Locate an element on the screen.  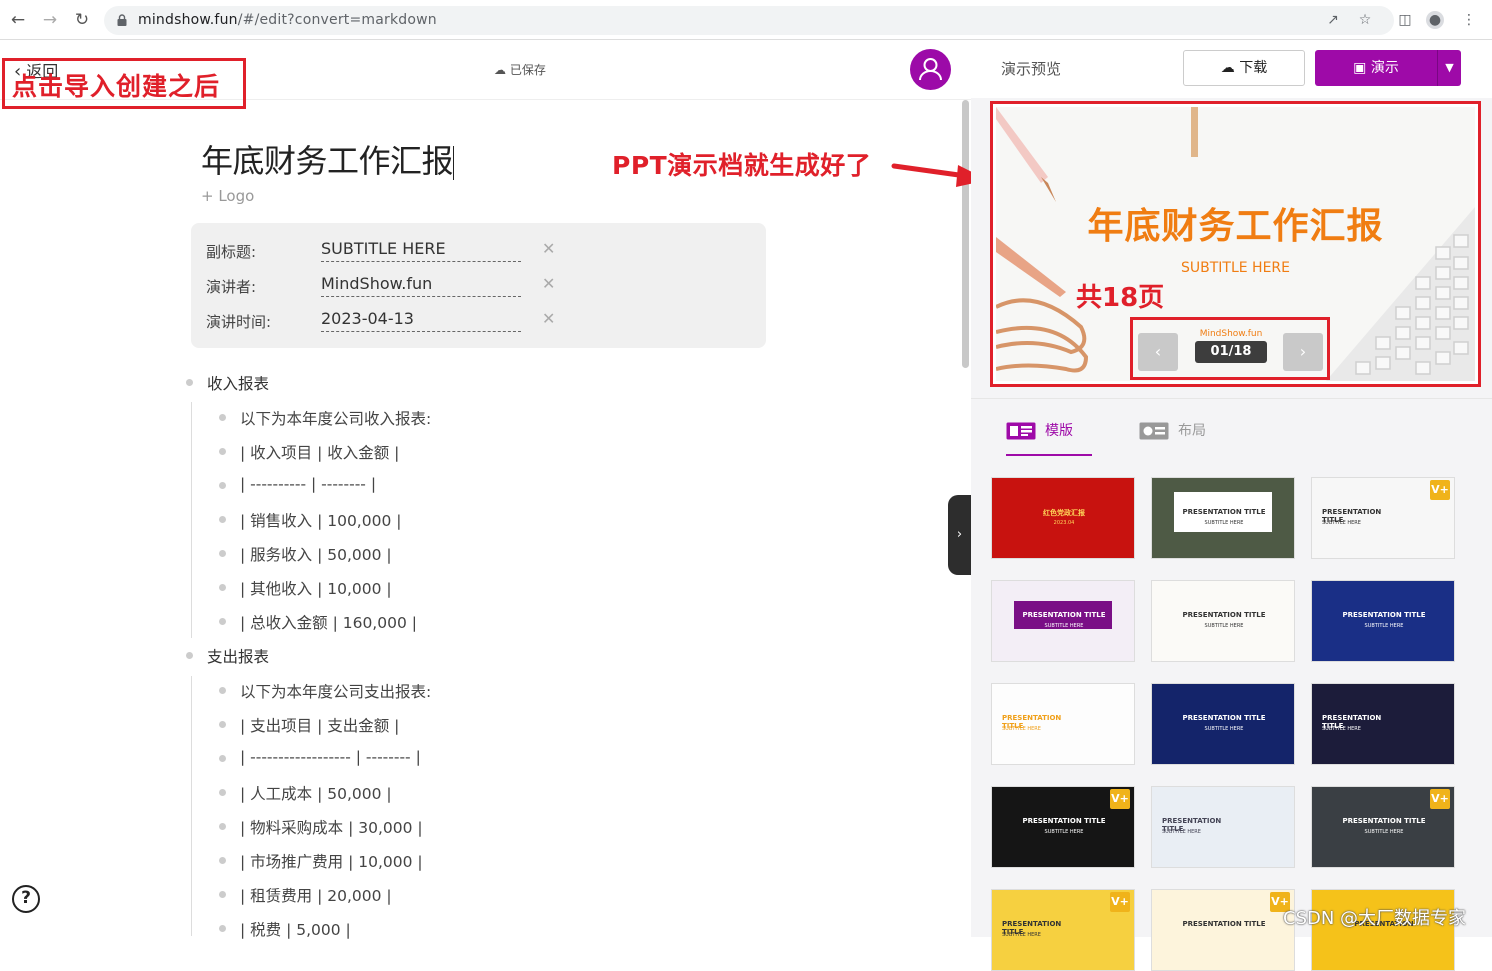
forward-arrow-icon: → is located at coordinates (50, 20).